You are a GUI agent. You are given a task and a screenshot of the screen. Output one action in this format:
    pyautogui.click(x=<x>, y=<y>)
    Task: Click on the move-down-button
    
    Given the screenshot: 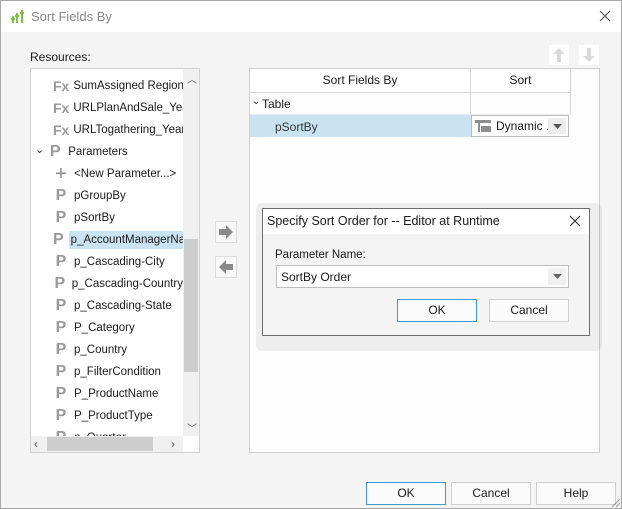 What is the action you would take?
    pyautogui.click(x=589, y=55)
    